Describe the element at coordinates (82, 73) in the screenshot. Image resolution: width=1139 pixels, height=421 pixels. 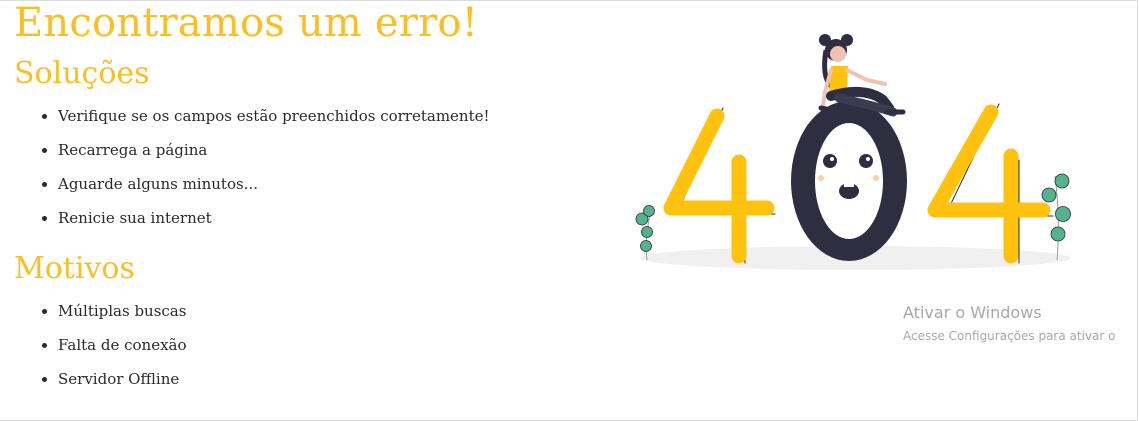
I see `solutions-heading: Soluções` at that location.